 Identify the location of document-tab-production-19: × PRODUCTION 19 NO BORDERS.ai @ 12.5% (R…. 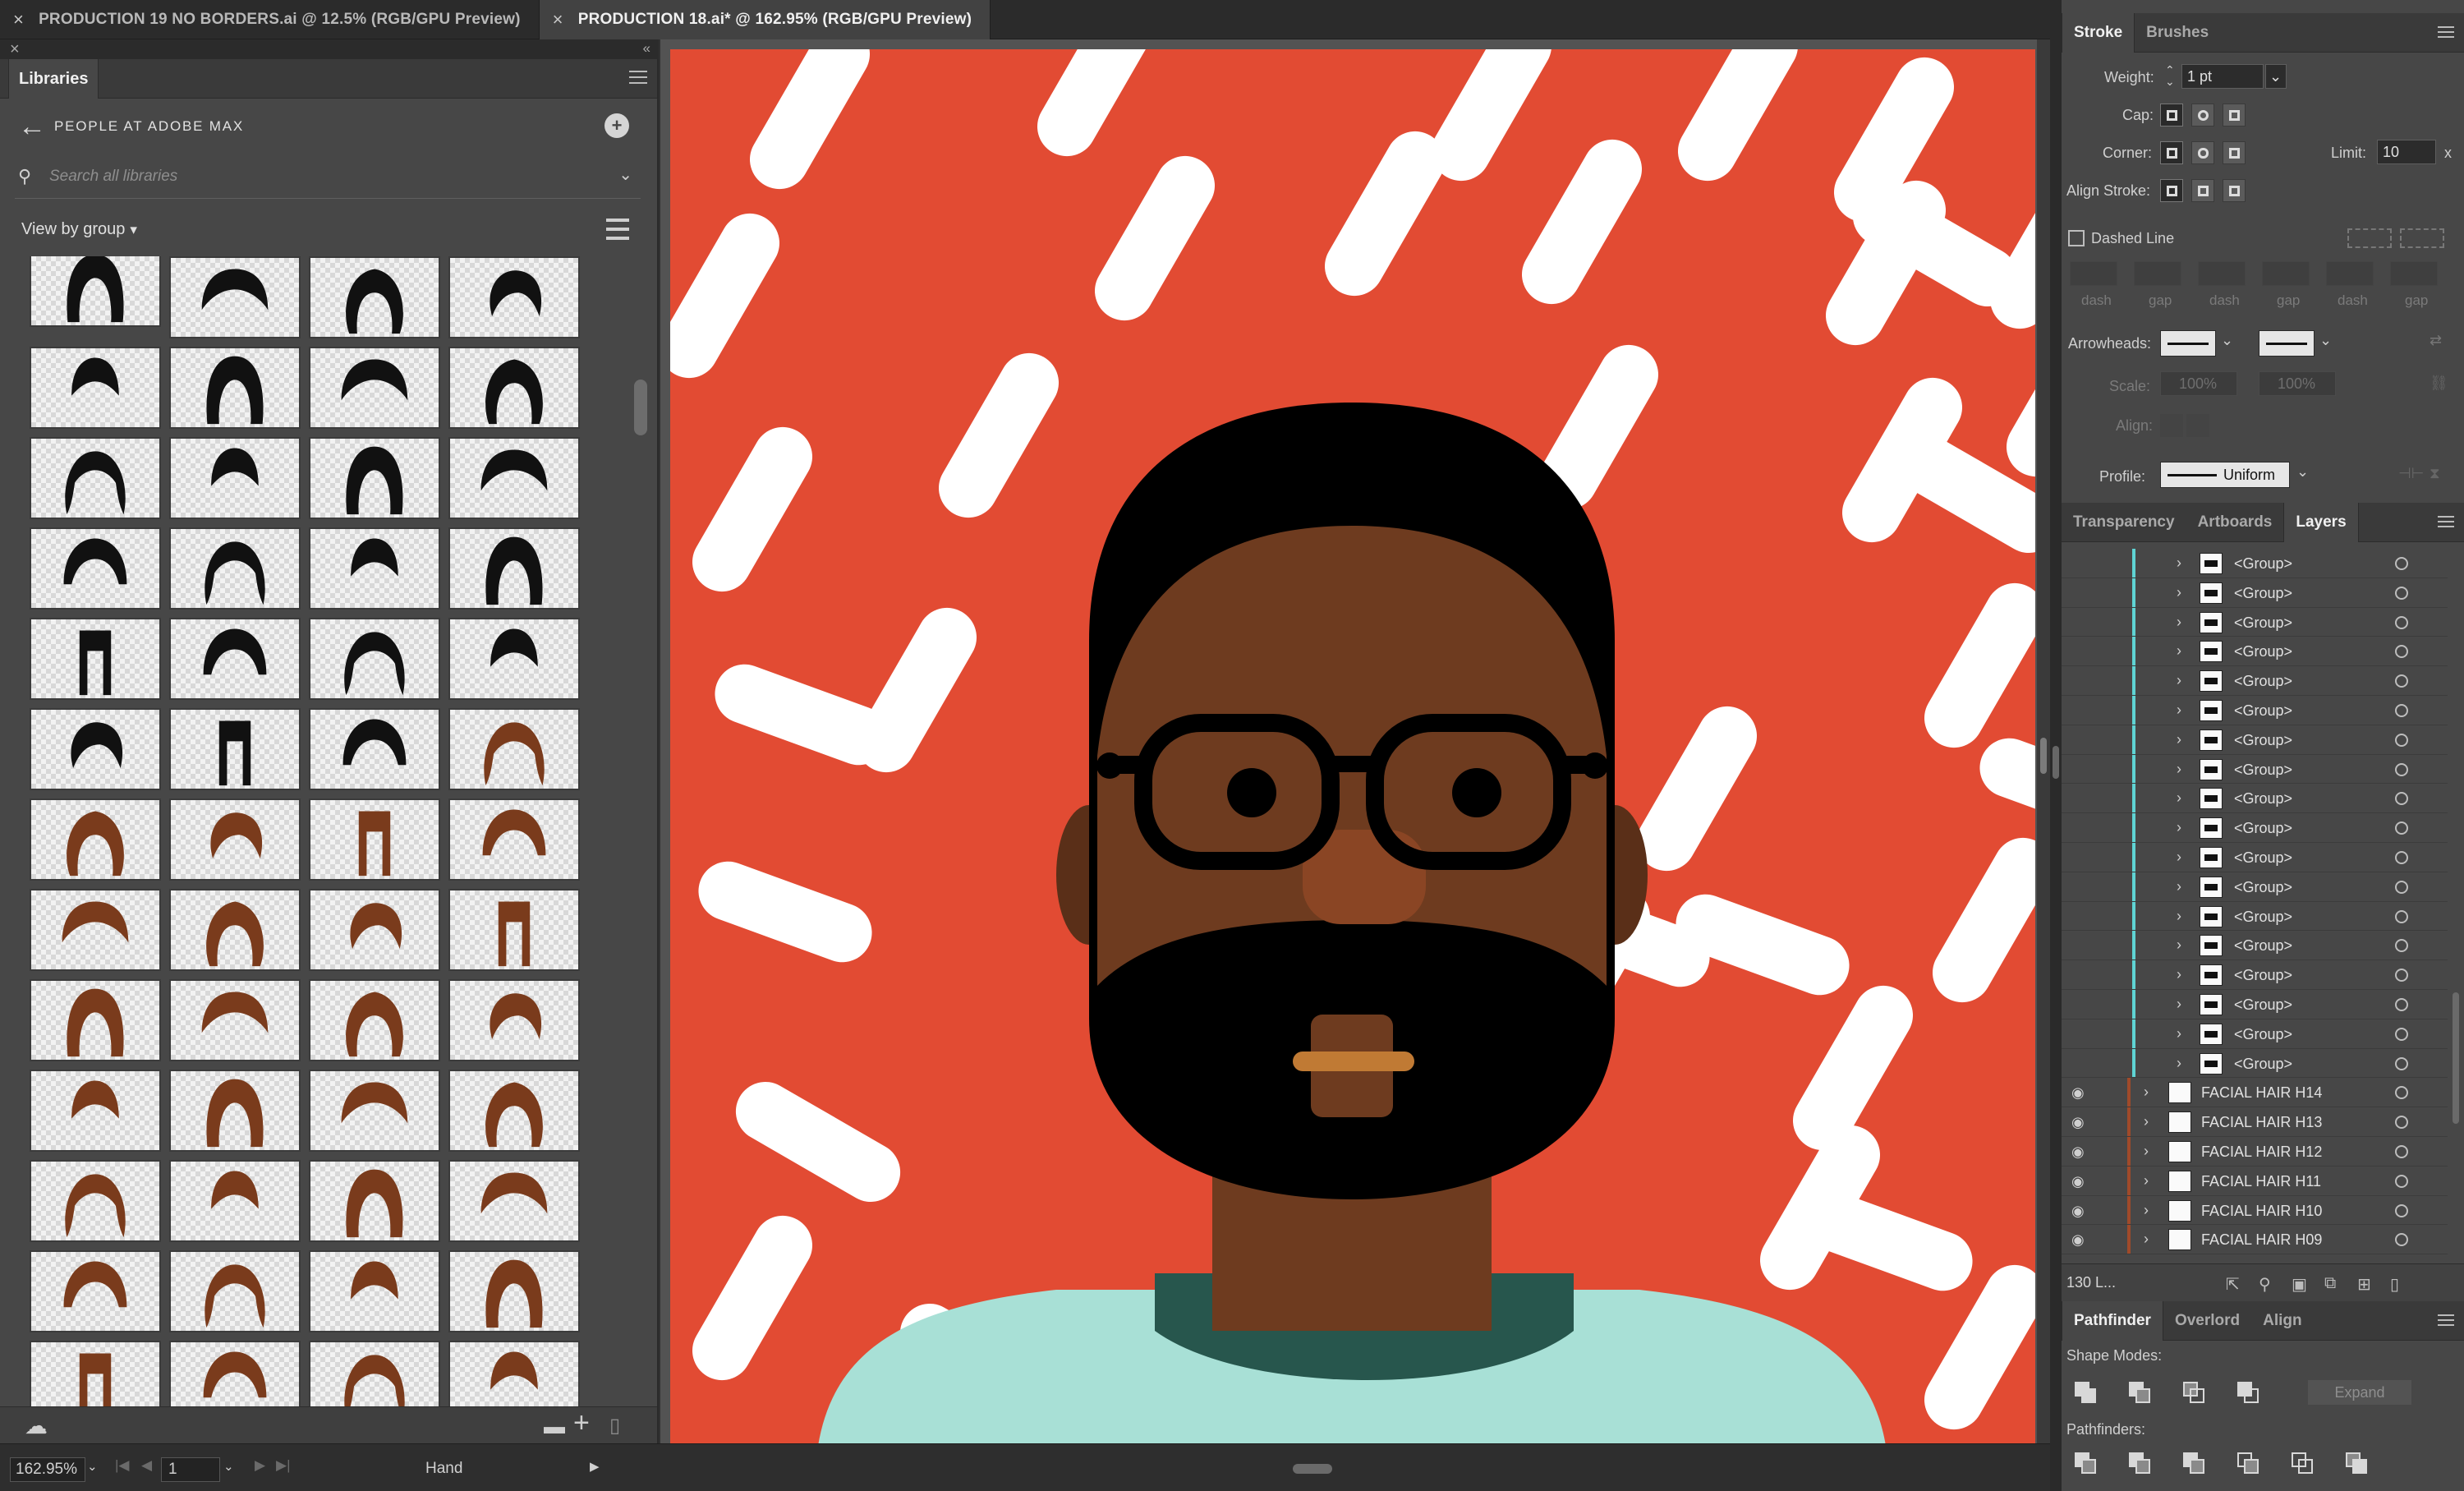
(270, 19).